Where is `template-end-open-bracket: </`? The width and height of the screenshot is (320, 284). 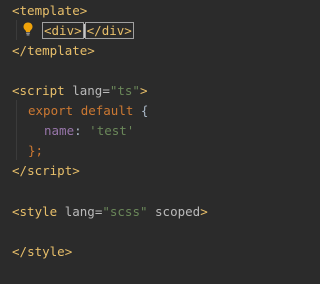 template-end-open-bracket: </ is located at coordinates (20, 50).